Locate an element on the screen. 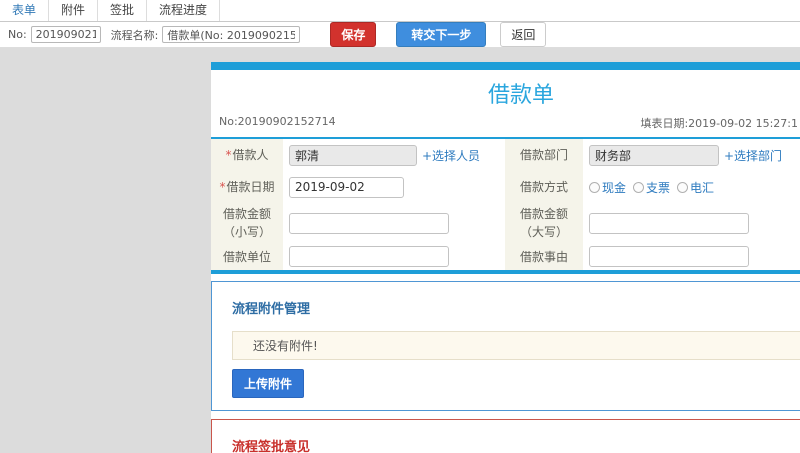 The width and height of the screenshot is (800, 453). loan-unit-field is located at coordinates (394, 256).